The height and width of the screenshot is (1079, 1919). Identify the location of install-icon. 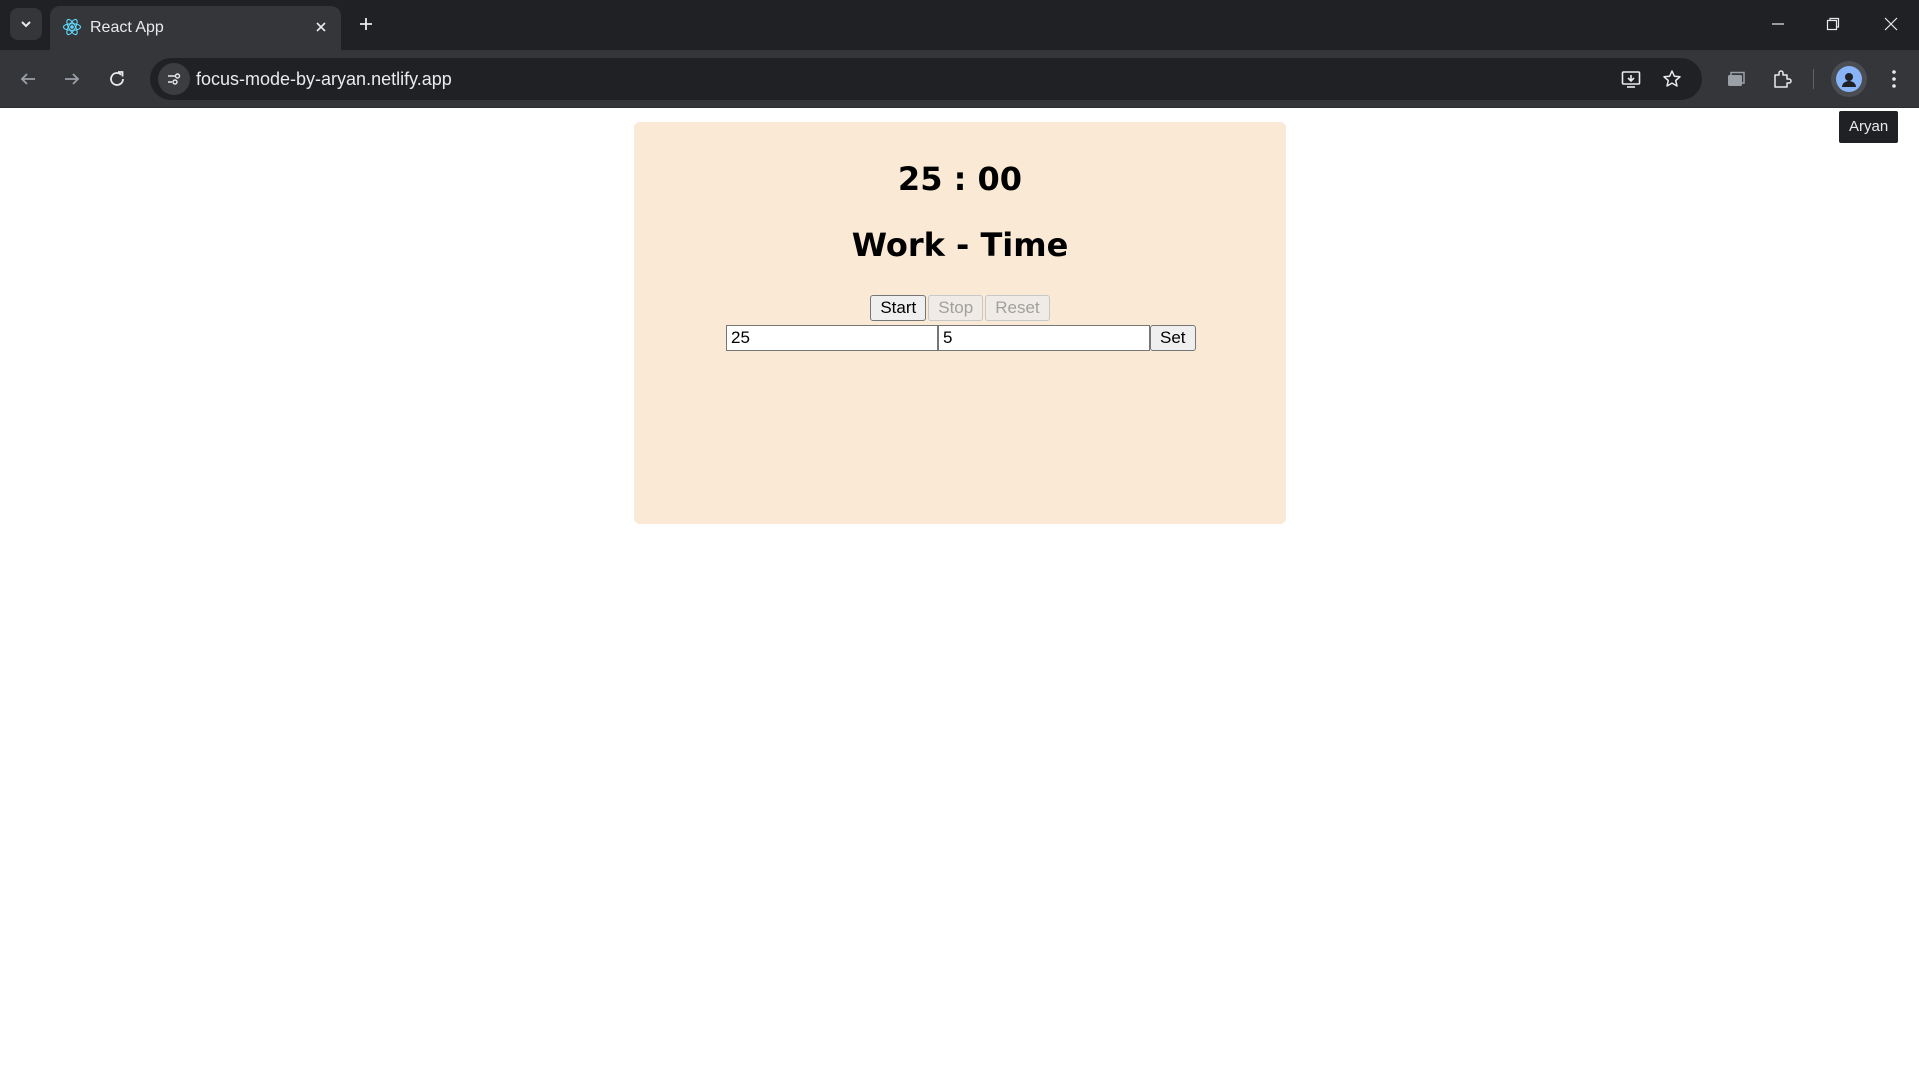
(1631, 79).